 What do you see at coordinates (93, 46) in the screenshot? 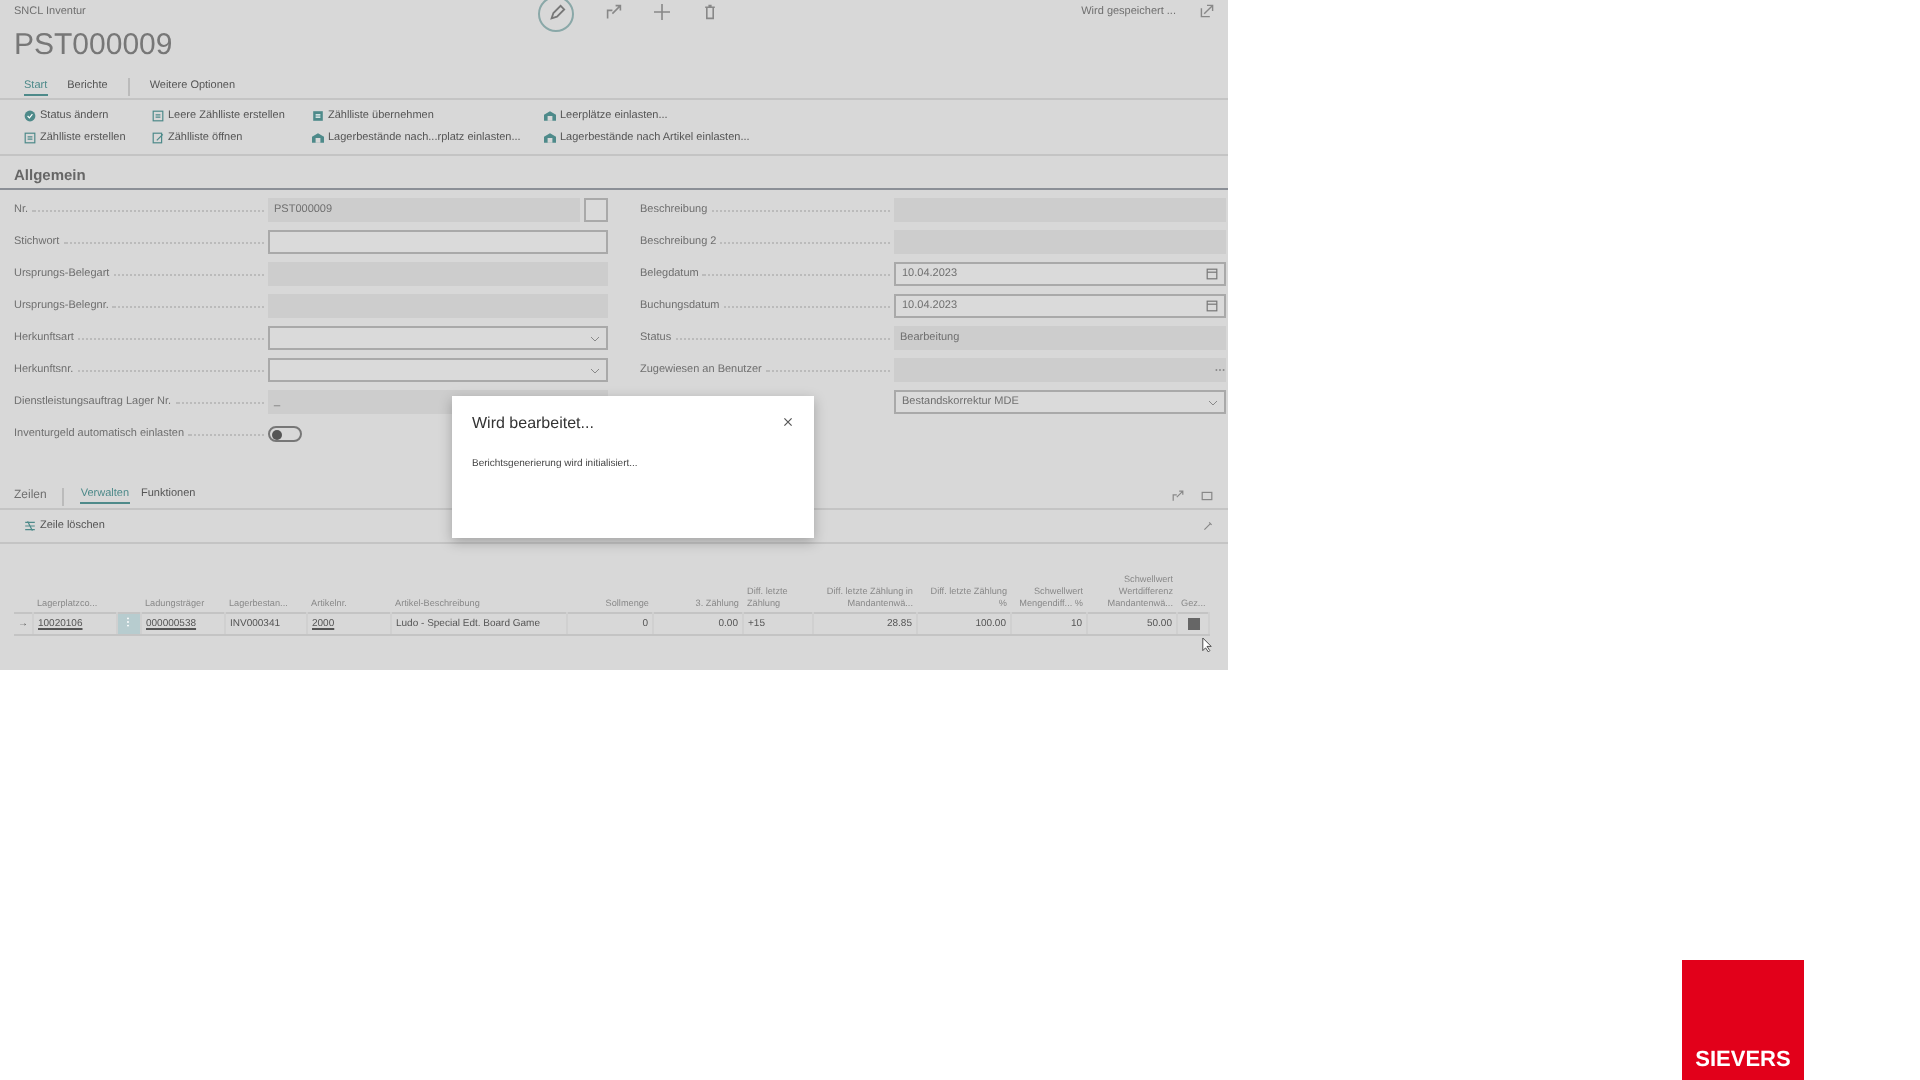
I see `page-title: PST000009` at bounding box center [93, 46].